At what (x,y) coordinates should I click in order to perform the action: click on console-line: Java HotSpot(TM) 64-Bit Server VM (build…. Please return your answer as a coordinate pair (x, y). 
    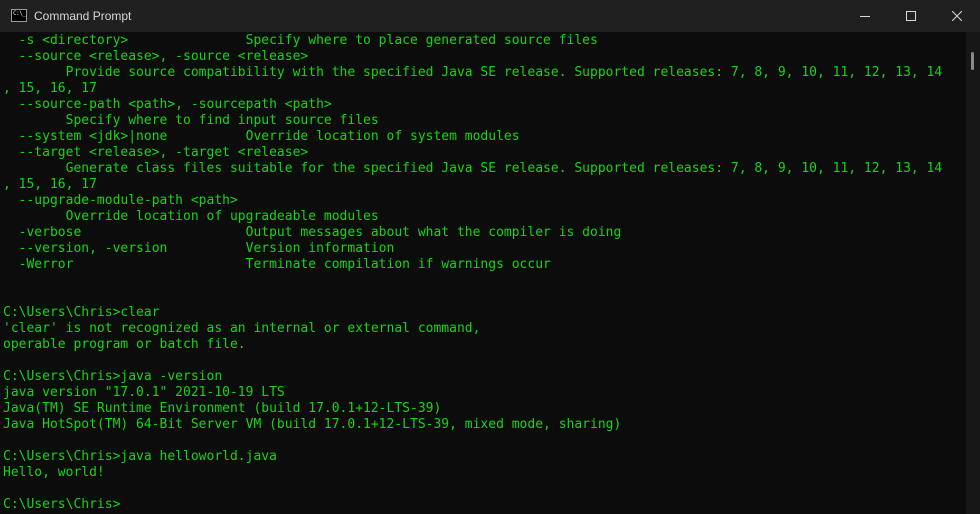
    Looking at the image, I should click on (312, 424).